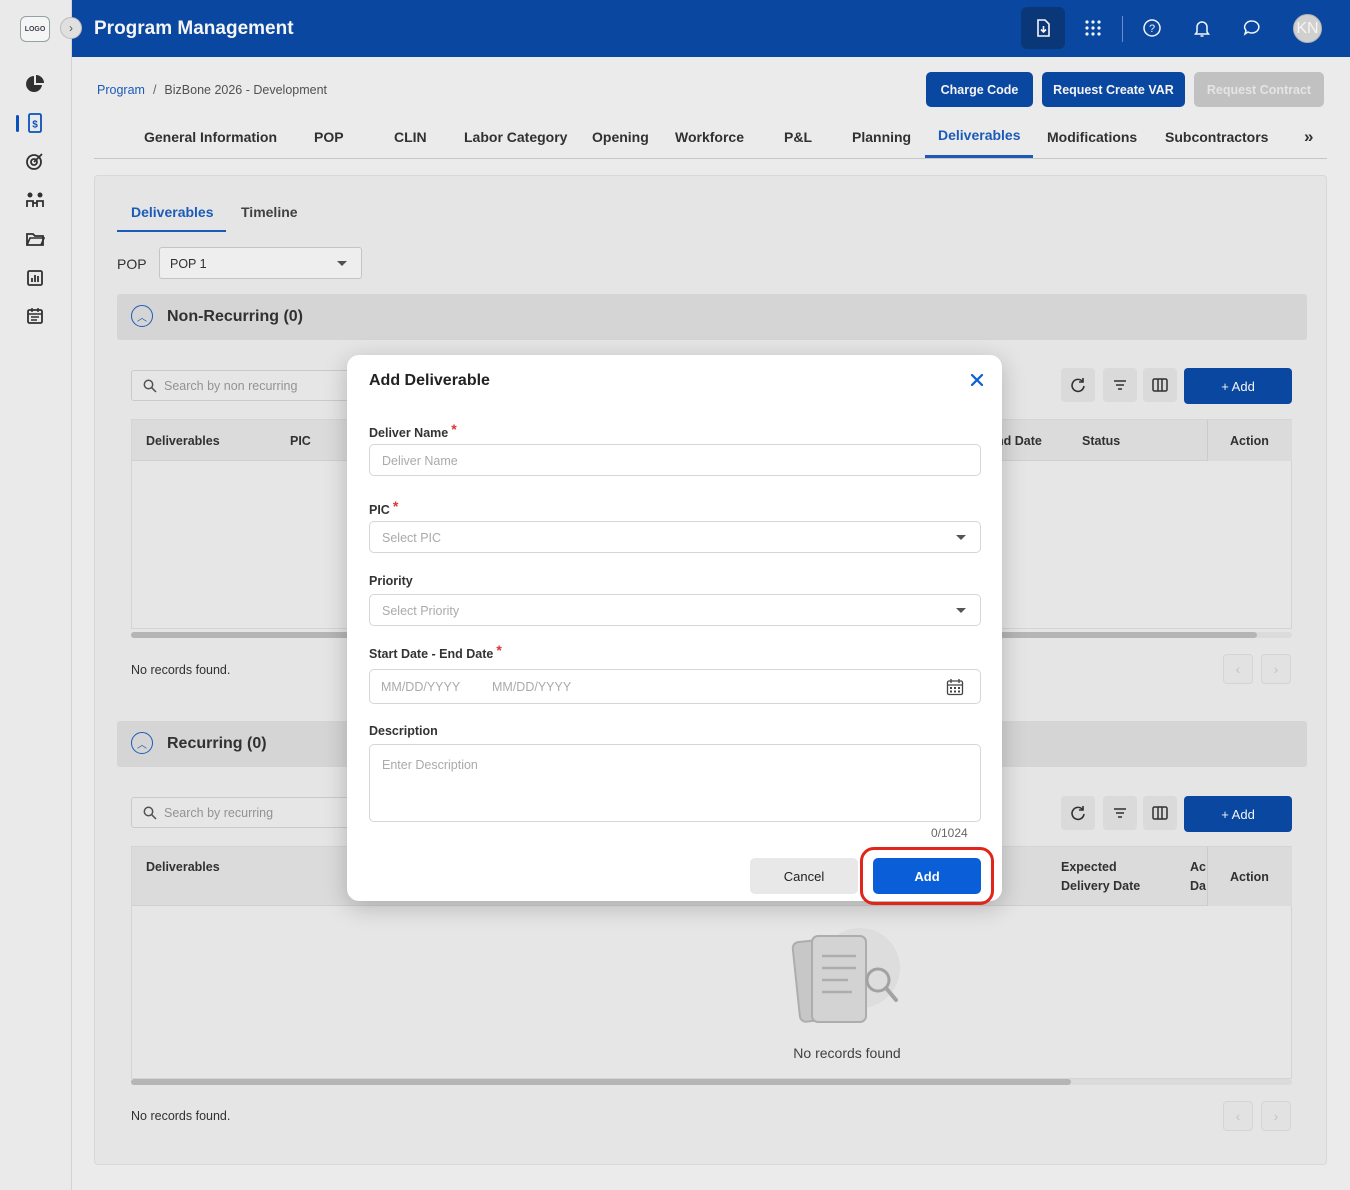 The height and width of the screenshot is (1190, 1350). Describe the element at coordinates (412, 538) in the screenshot. I see `pic-placeholder: Select PIC` at that location.